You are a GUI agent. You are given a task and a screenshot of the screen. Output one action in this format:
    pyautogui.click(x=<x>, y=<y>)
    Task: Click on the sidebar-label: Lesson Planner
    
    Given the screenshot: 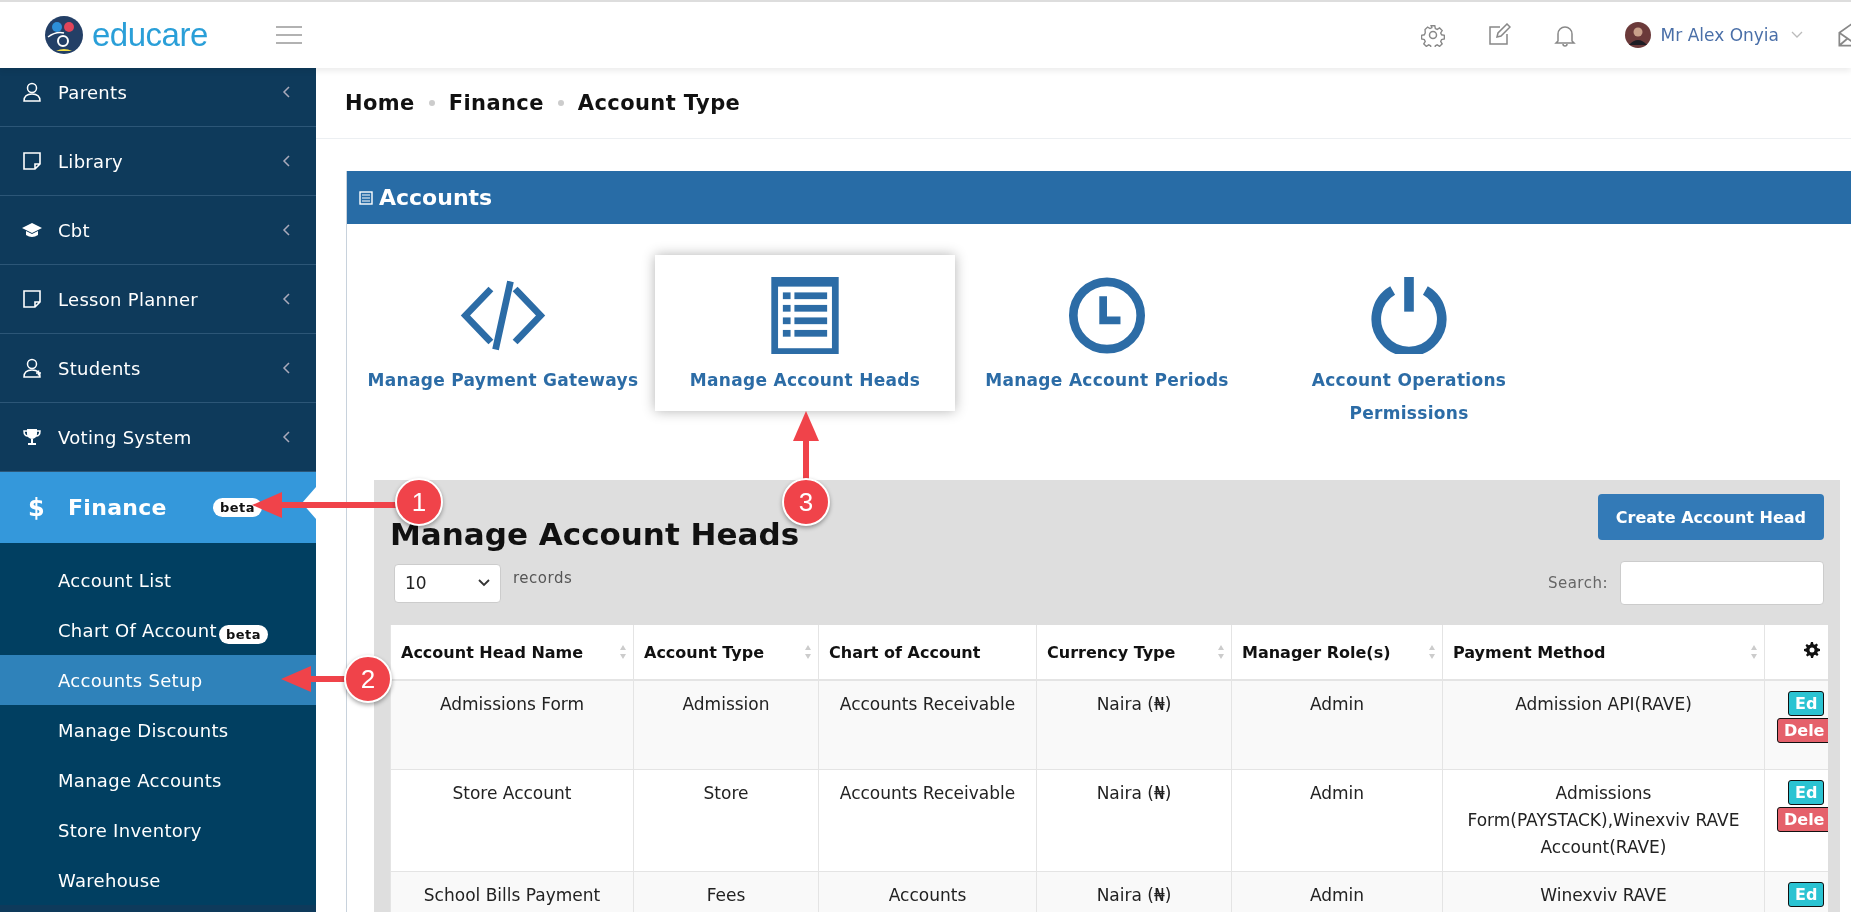 What is the action you would take?
    pyautogui.click(x=128, y=299)
    